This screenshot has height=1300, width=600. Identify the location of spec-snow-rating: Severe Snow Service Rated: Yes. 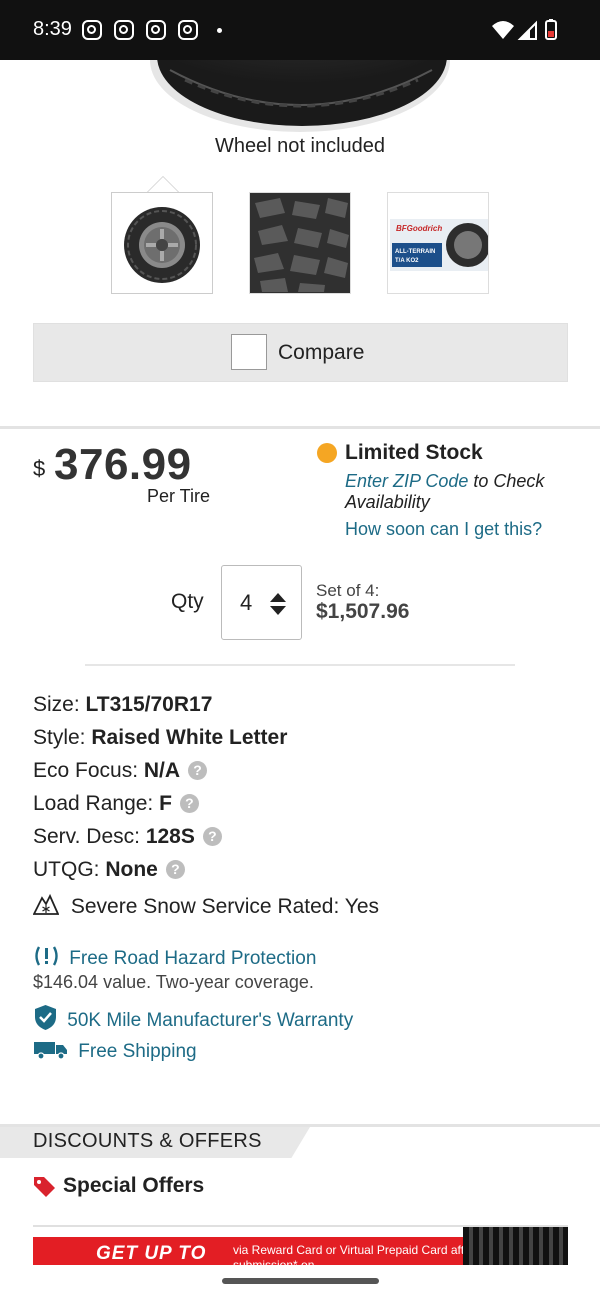
(206, 905).